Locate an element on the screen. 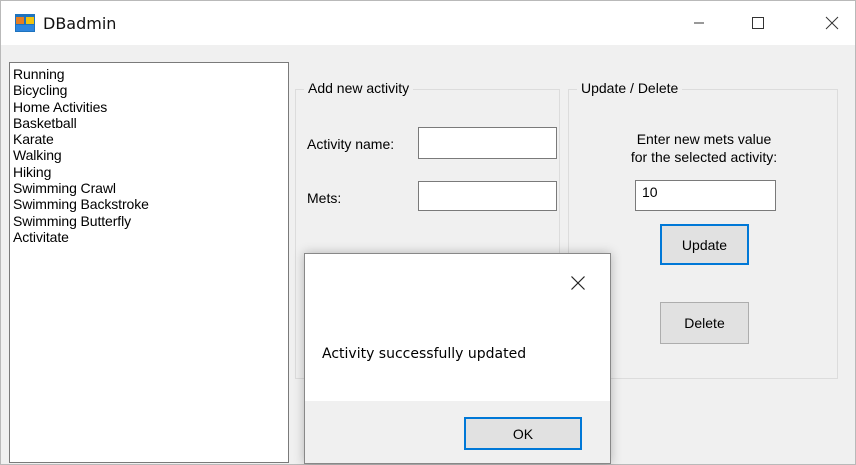 Image resolution: width=856 pixels, height=465 pixels. list-item: Basketball is located at coordinates (150, 123).